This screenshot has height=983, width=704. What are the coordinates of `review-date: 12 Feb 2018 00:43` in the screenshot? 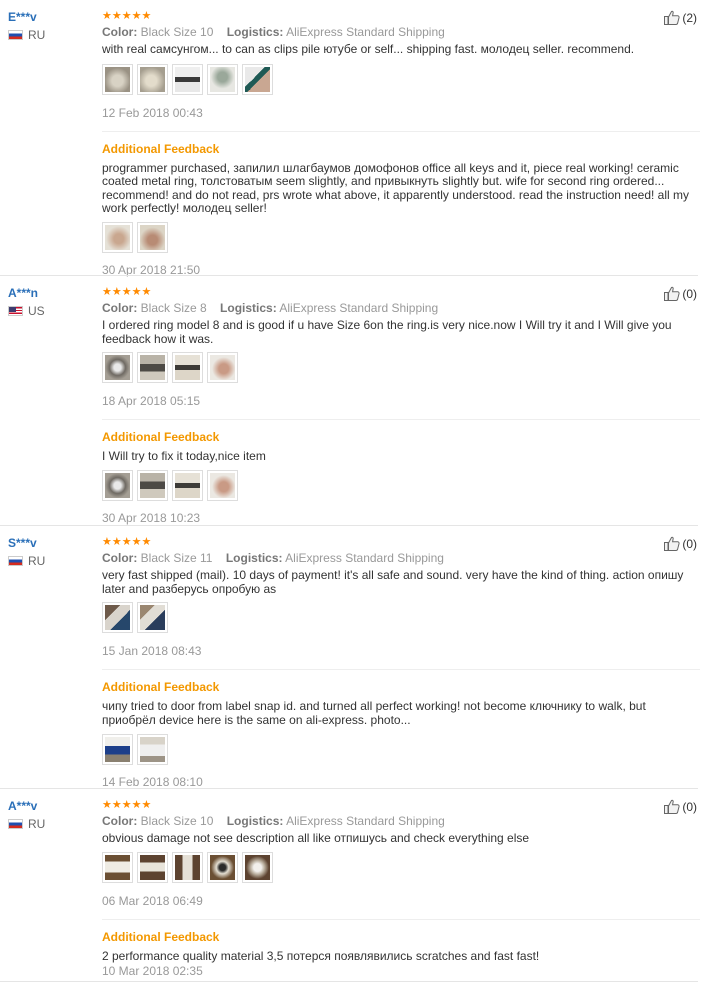 It's located at (152, 112).